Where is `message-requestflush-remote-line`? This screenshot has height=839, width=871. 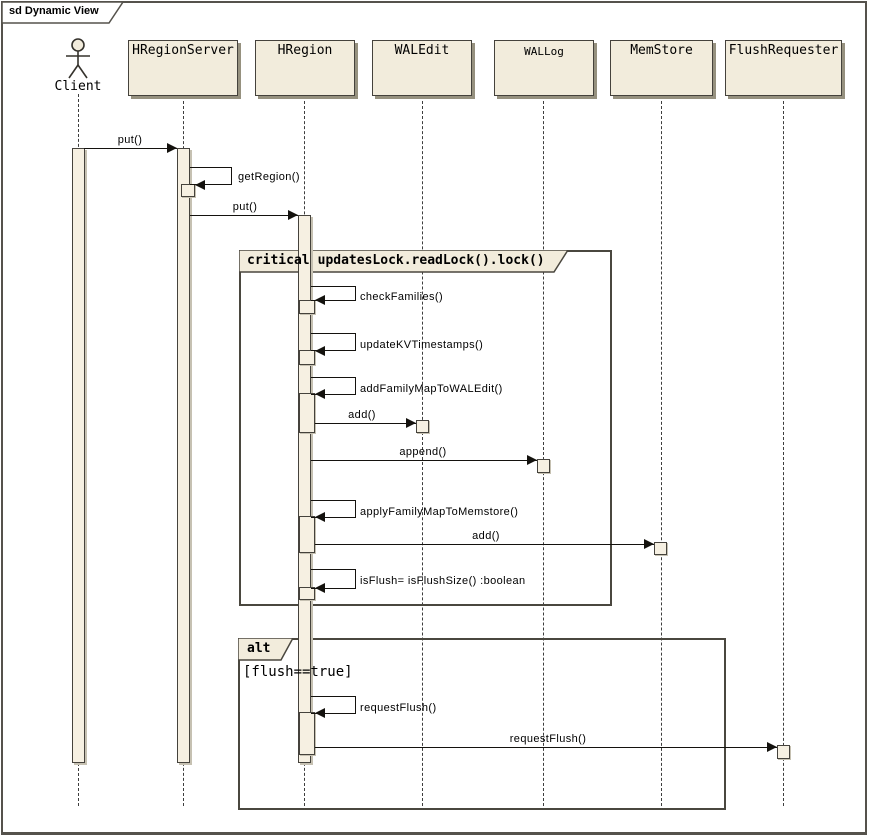 message-requestflush-remote-line is located at coordinates (546, 747).